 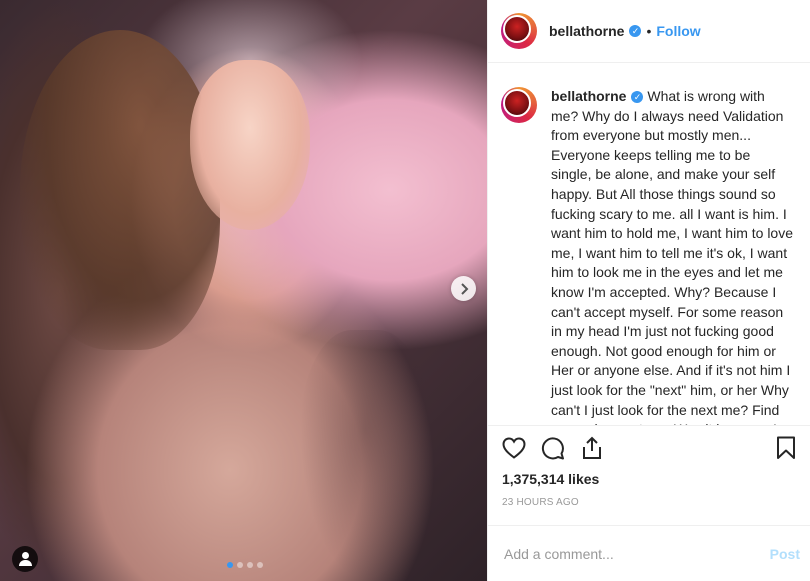 What do you see at coordinates (25, 559) in the screenshot?
I see `user-tag-icon` at bounding box center [25, 559].